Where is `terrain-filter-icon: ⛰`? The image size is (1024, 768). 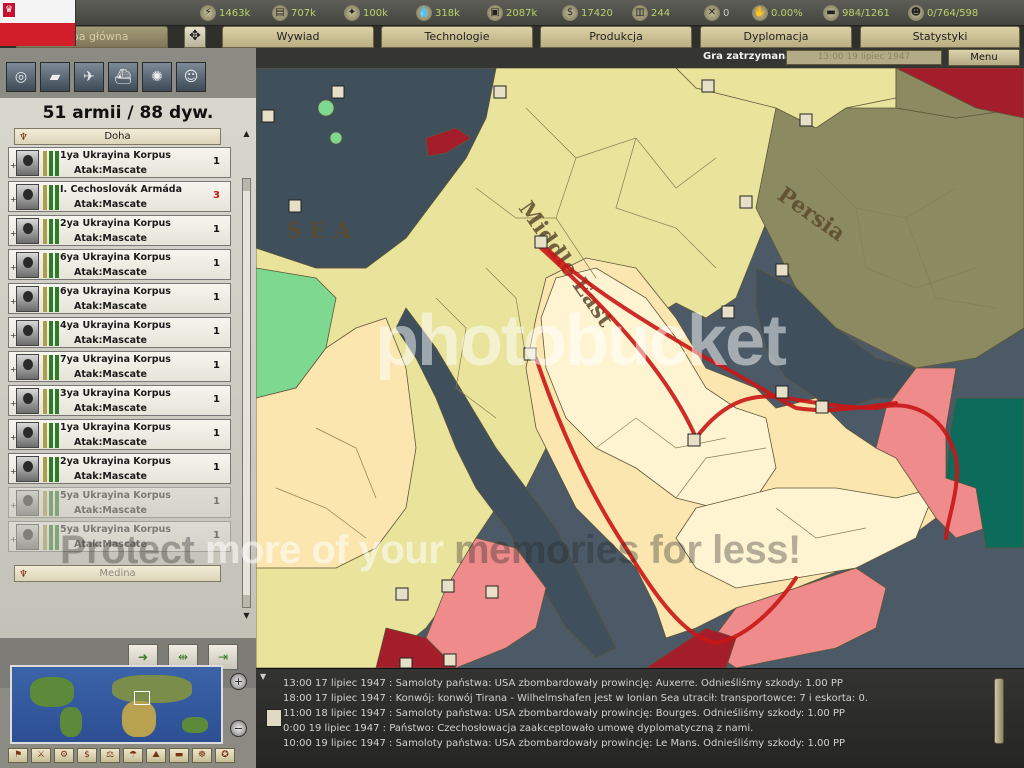
terrain-filter-icon: ⛰ is located at coordinates (156, 755).